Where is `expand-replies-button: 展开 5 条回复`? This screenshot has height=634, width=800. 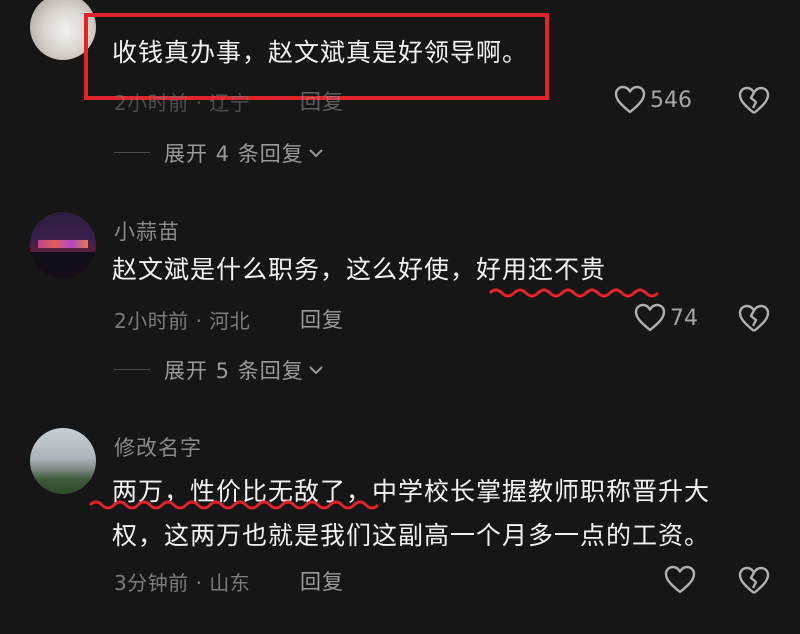
expand-replies-button: 展开 5 条回复 is located at coordinates (244, 370).